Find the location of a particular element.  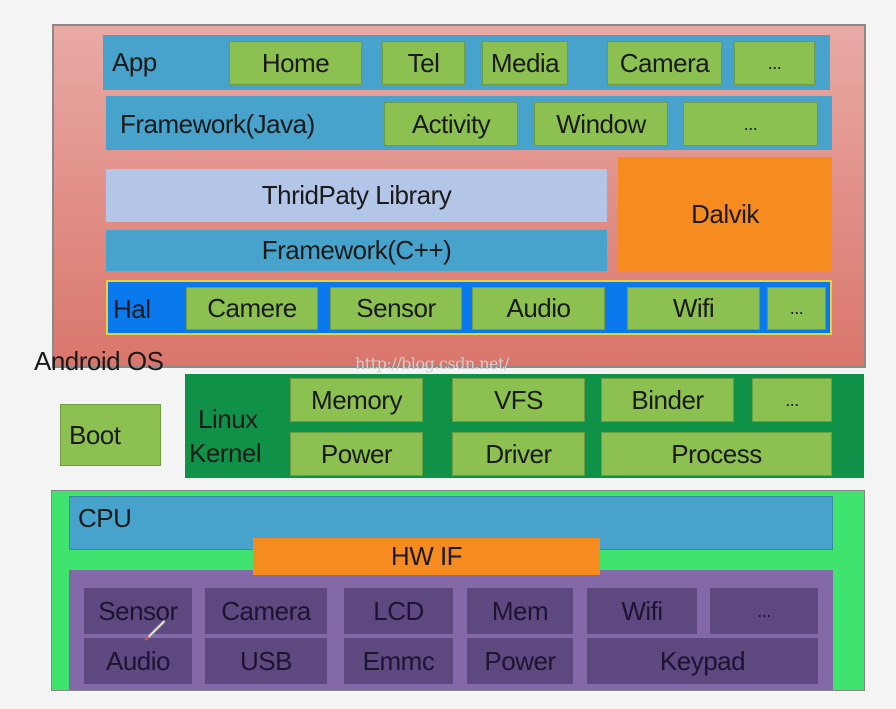

hal-label: Hal is located at coordinates (132, 309).